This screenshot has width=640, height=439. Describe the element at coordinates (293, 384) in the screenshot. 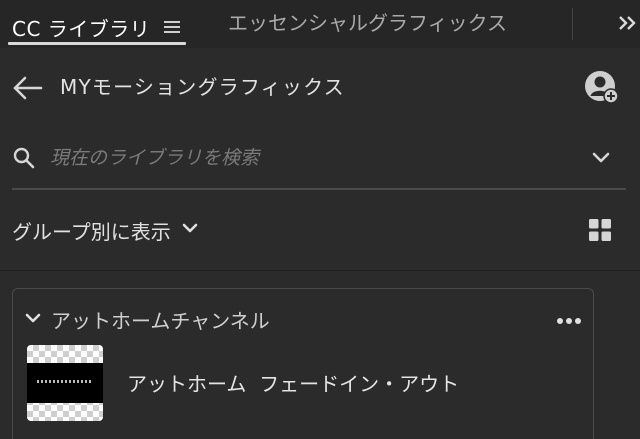

I see `library-item-name: アットホーム フェードイン・アウト` at that location.